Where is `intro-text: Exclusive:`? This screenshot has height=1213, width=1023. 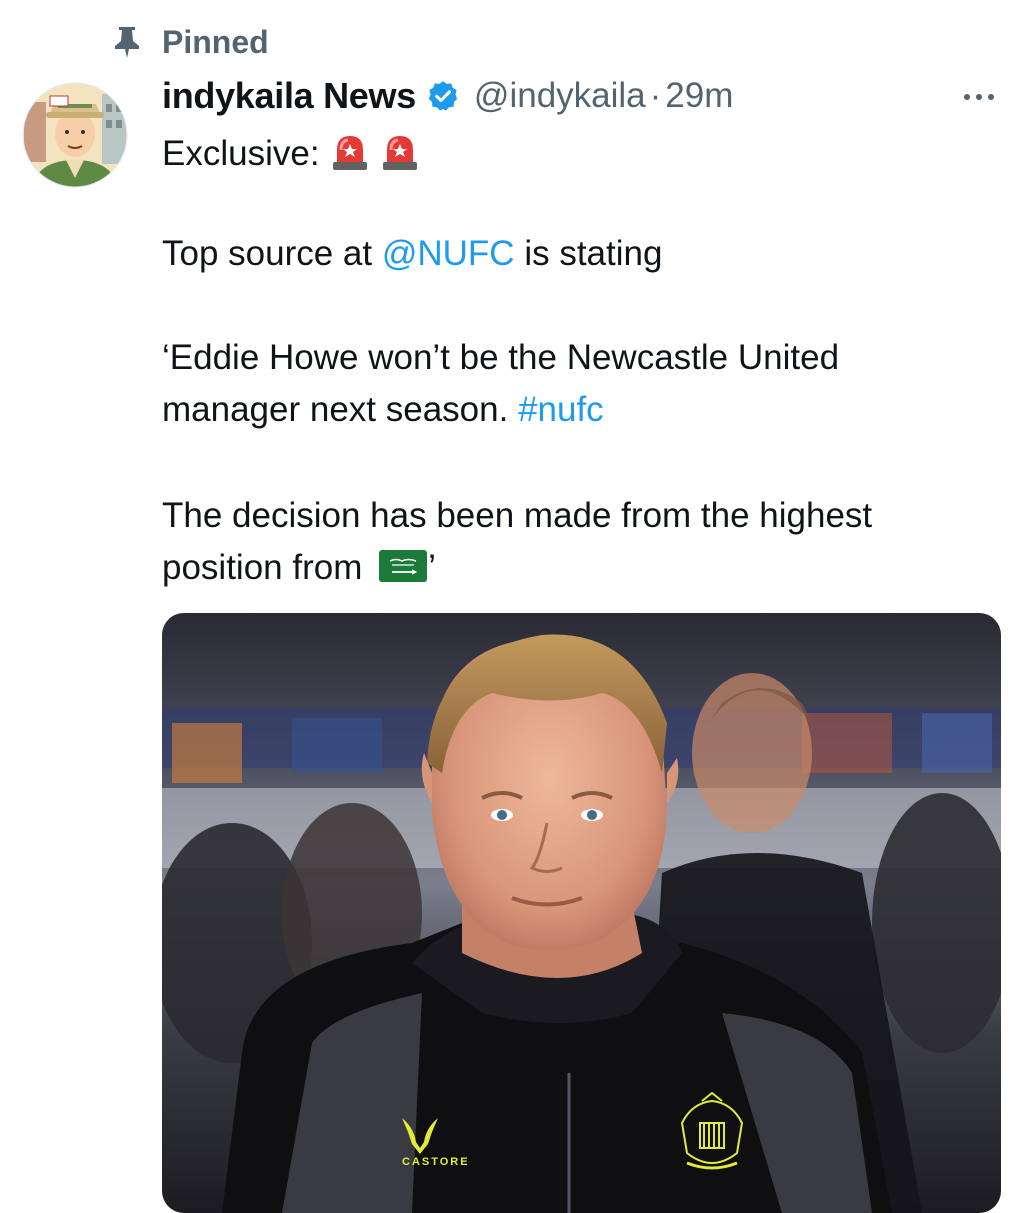 intro-text: Exclusive: is located at coordinates (241, 153).